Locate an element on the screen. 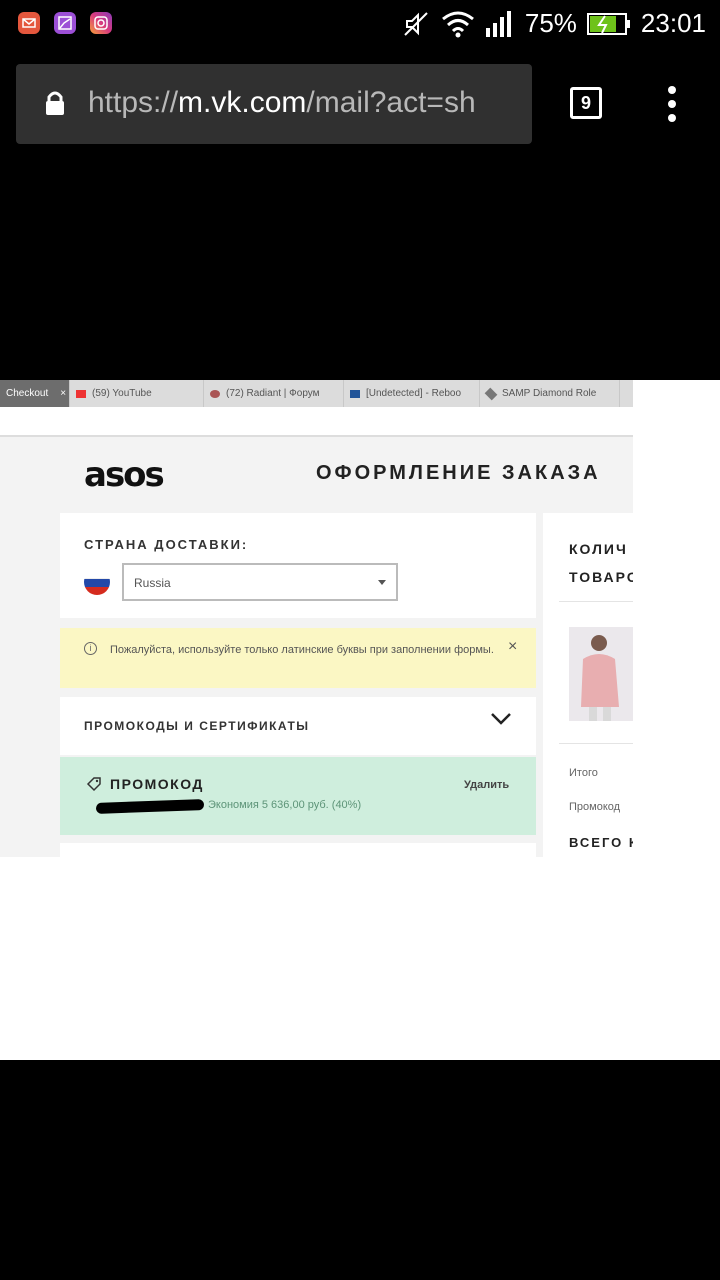 This screenshot has width=720, height=1280. instagram-app-icon is located at coordinates (101, 23).